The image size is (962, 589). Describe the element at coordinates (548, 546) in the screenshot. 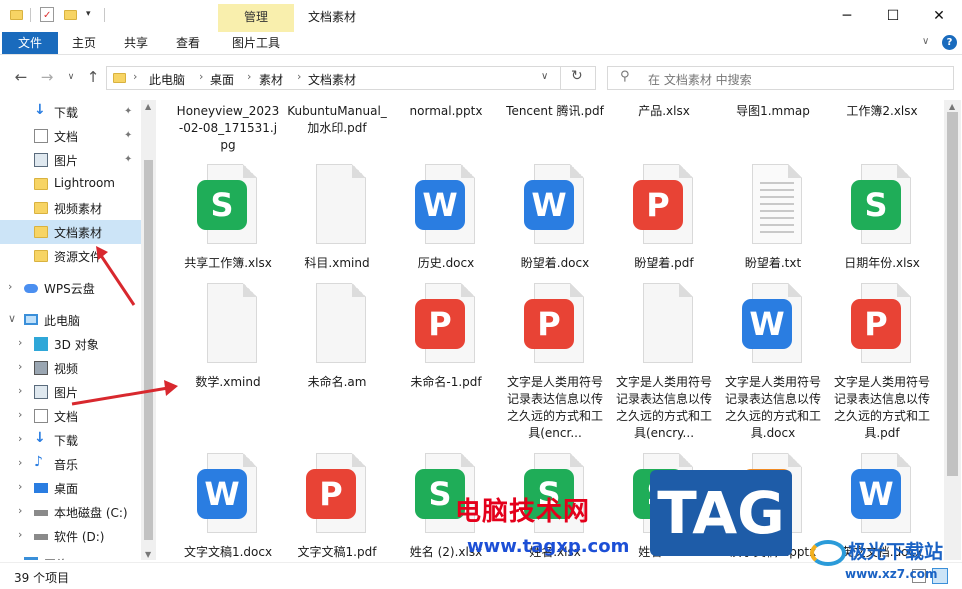

I see `watermark-url: www.tagxp.com` at that location.